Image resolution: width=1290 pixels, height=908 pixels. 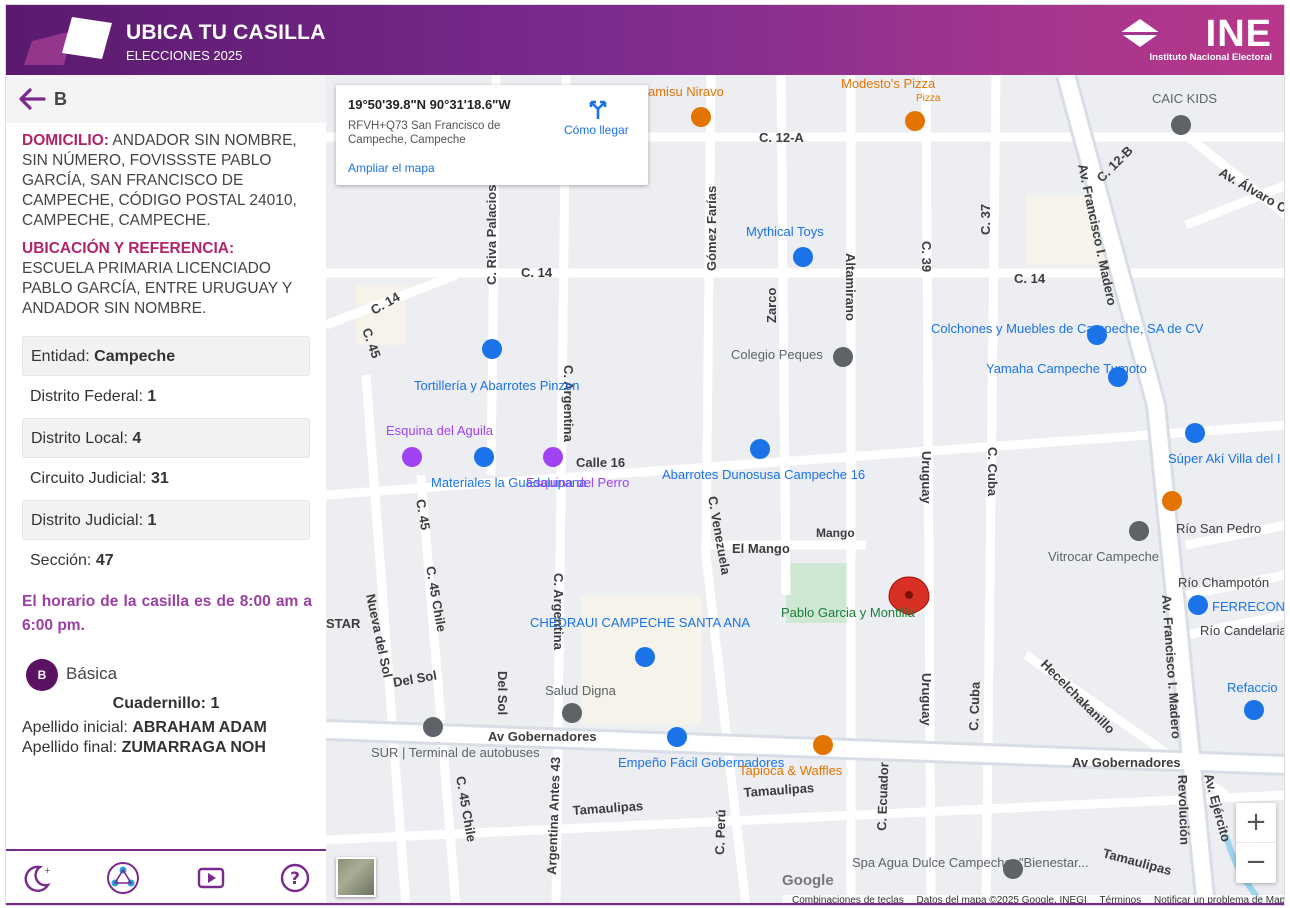 What do you see at coordinates (882, 796) in the screenshot?
I see `street-label: C. Ecuador` at bounding box center [882, 796].